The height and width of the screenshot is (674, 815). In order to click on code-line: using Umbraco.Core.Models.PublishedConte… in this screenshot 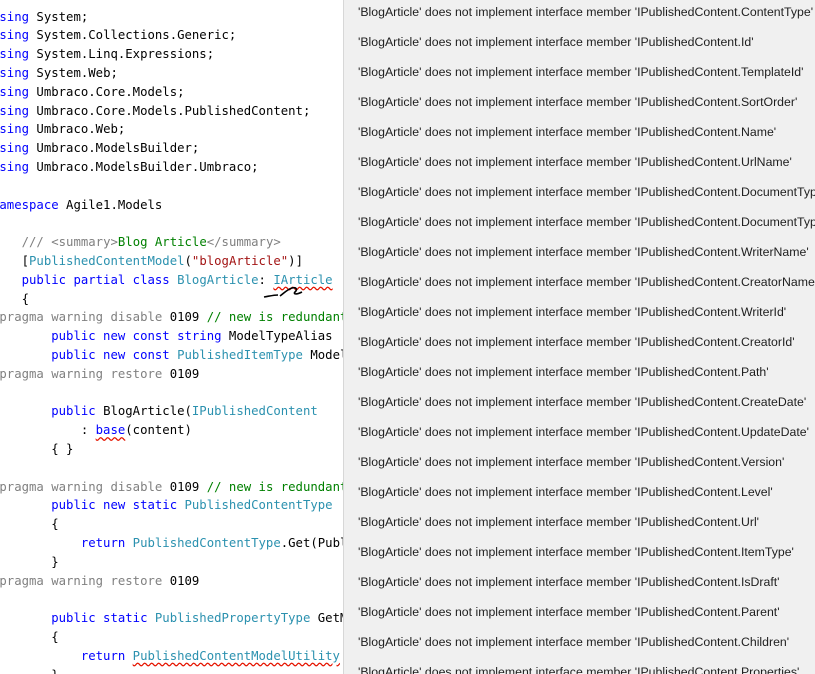, I will do `click(155, 111)`.